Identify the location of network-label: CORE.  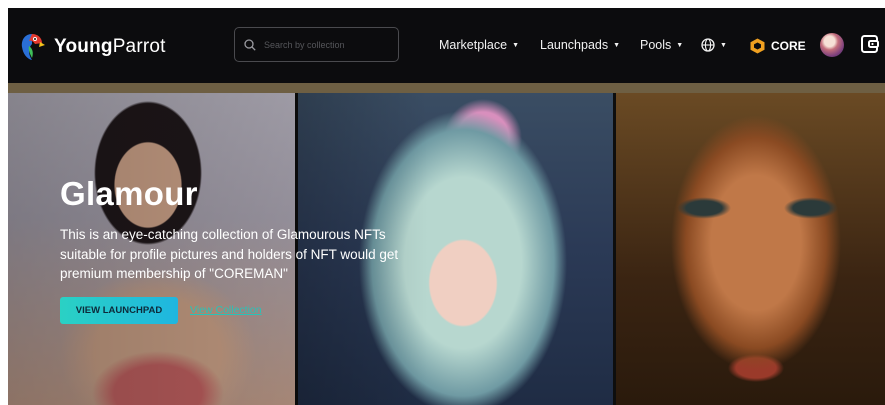
(788, 46).